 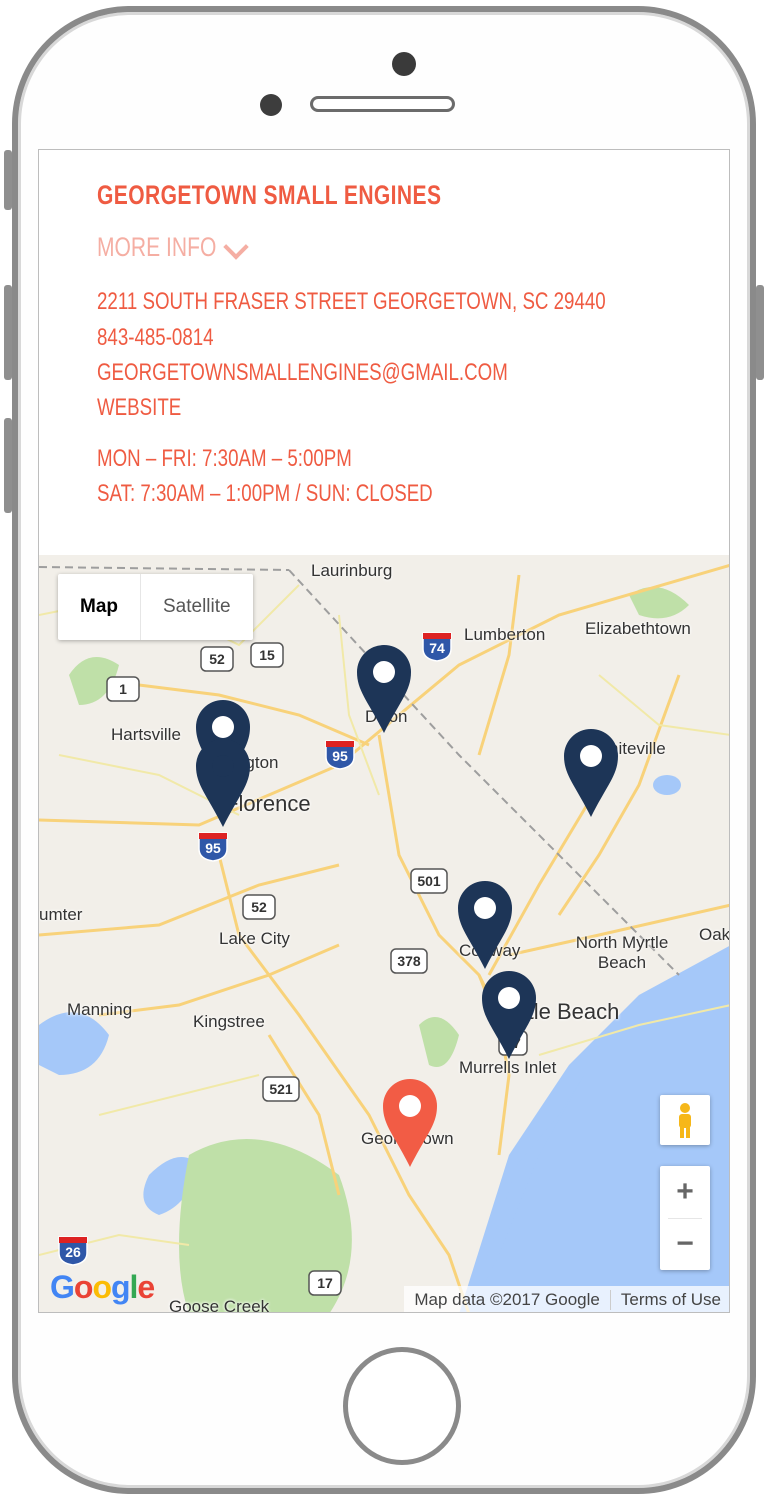 What do you see at coordinates (760, 332) in the screenshot?
I see `power-button` at bounding box center [760, 332].